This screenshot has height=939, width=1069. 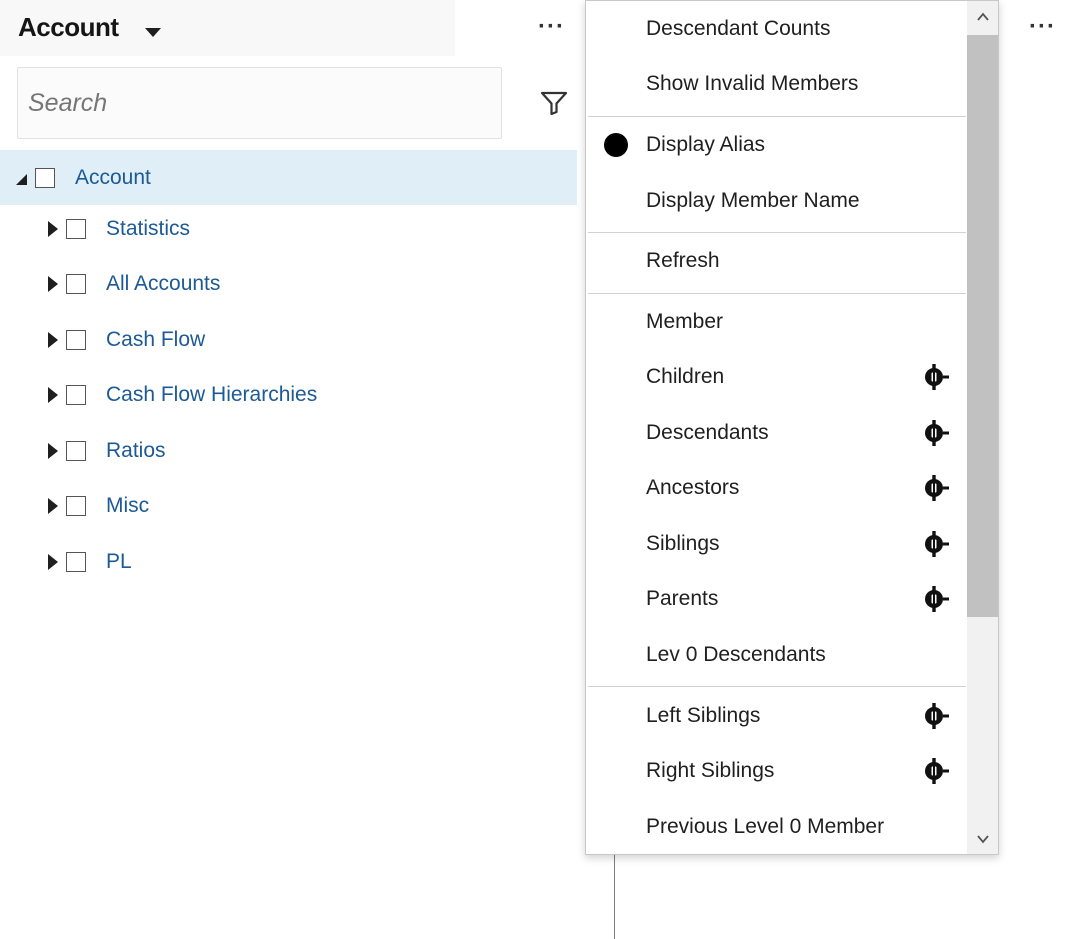 I want to click on more-actions-button: ···, so click(x=551, y=27).